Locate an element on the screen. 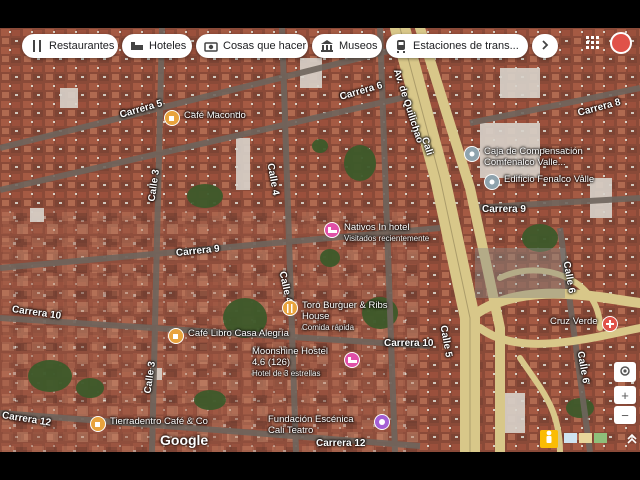 This screenshot has height=480, width=640. poi-name: Nativos In hotel is located at coordinates (377, 227).